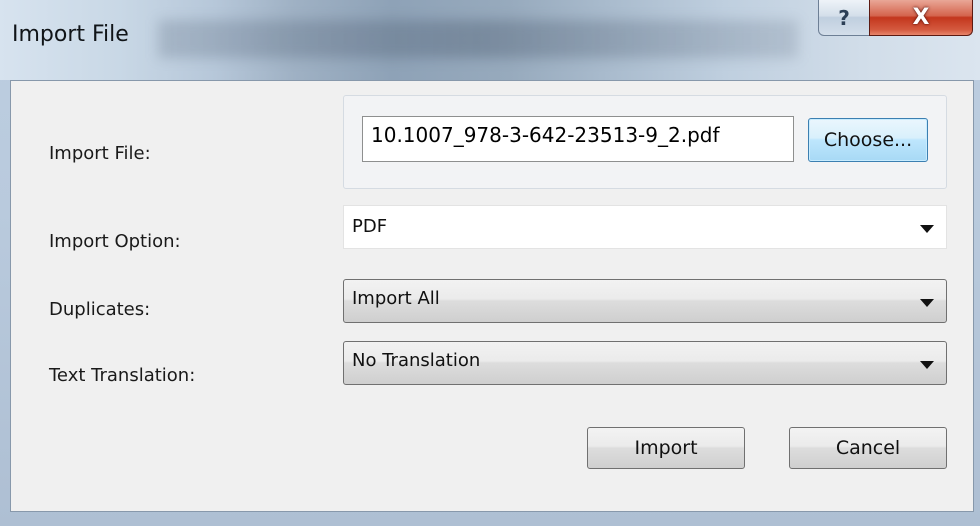 The width and height of the screenshot is (980, 526). I want to click on import-option-select: PDF, so click(645, 227).